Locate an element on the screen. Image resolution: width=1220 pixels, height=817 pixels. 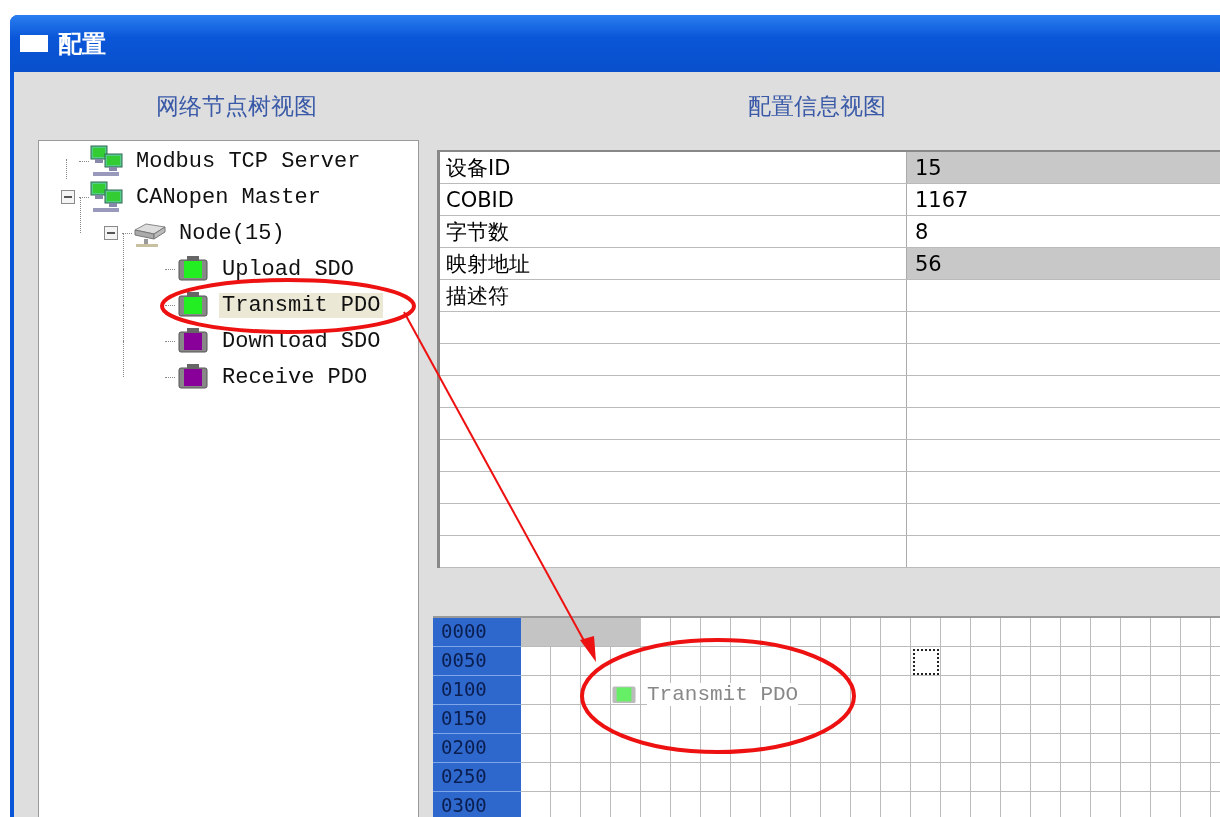
panel-heading: 网络节点树视图 is located at coordinates (236, 106).